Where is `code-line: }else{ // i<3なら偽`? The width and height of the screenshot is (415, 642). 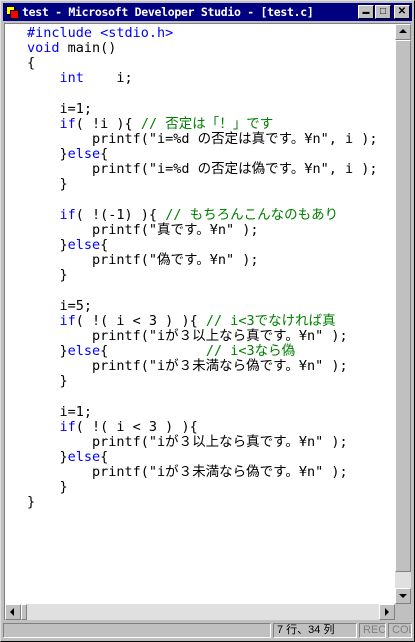
code-line: }else{ // i<3なら偽 is located at coordinates (213, 350).